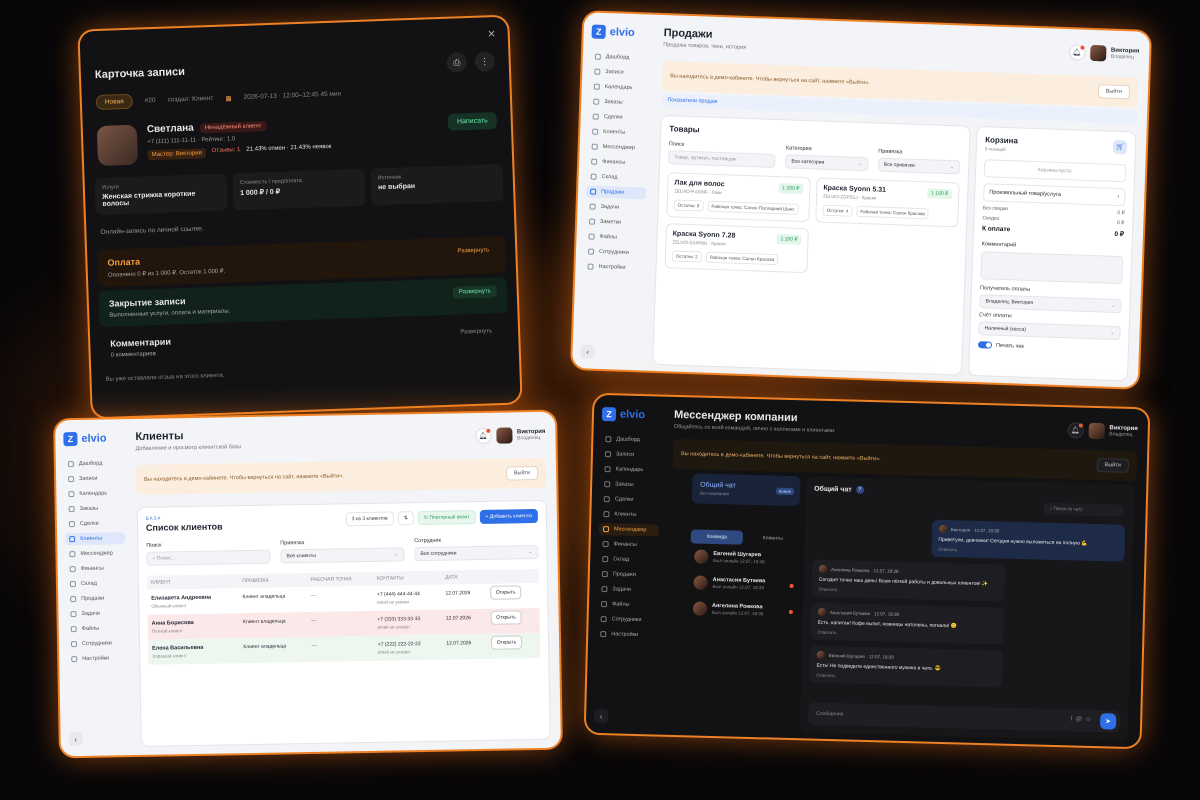 Image resolution: width=1200 pixels, height=800 pixels. I want to click on contact-item: Ангелина Рожкова Был онлайн 12.07, 18:38, so click(743, 609).